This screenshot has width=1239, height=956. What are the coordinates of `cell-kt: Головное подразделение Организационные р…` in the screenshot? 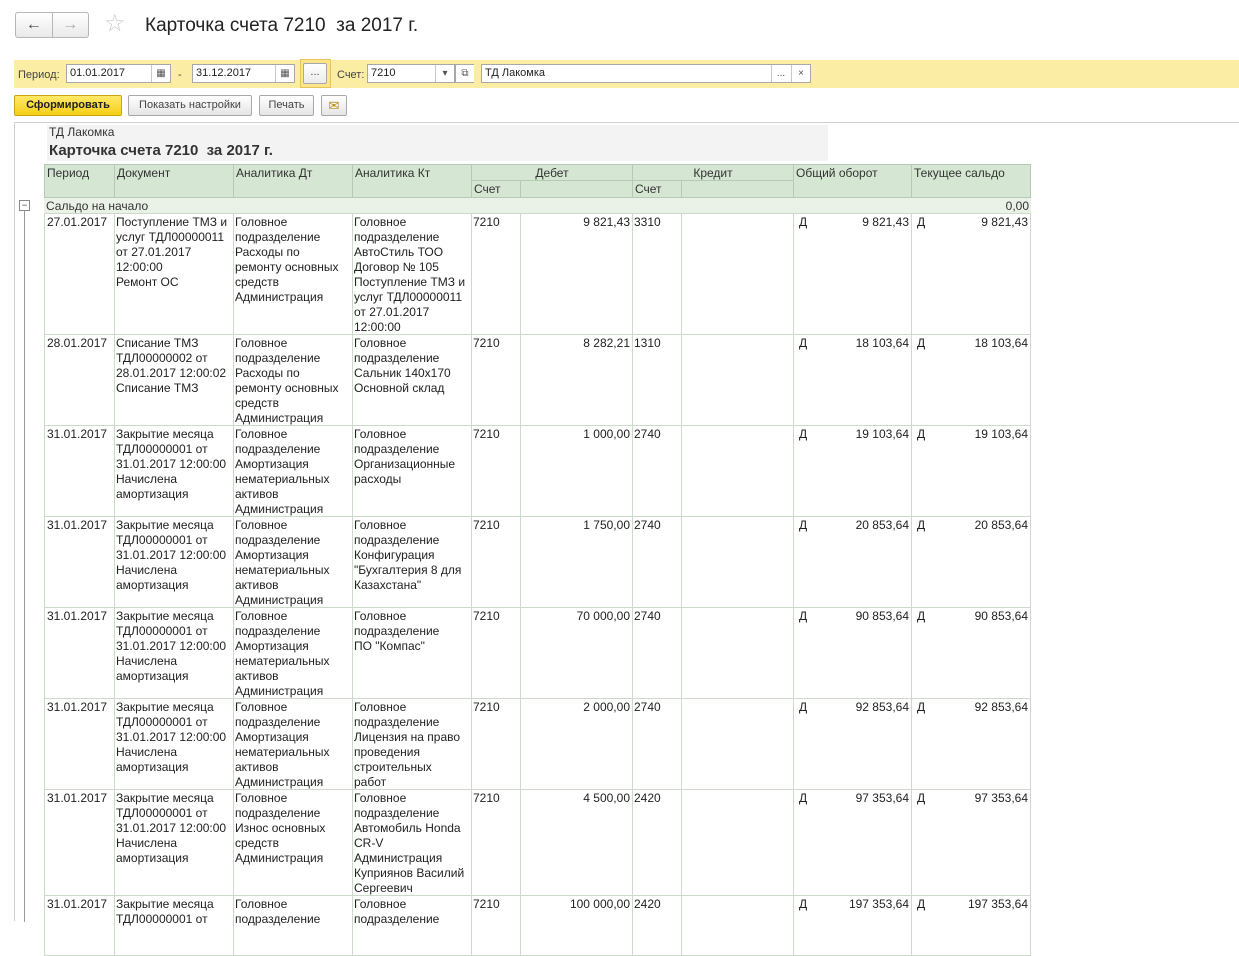 It's located at (412, 471).